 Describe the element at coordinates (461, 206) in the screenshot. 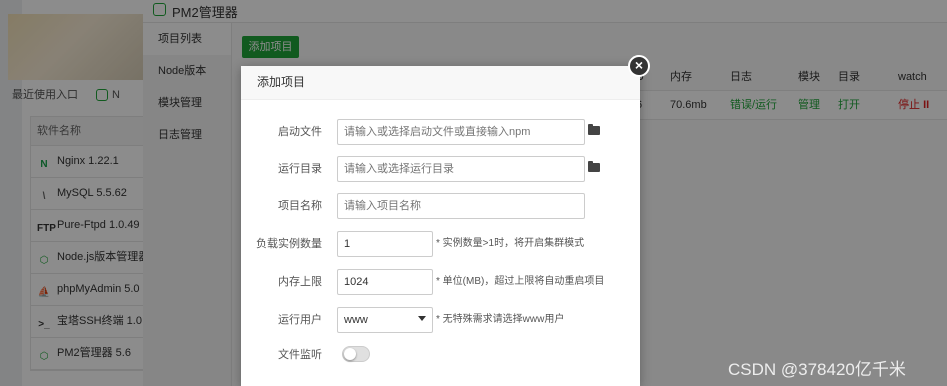

I see `project-name-input` at that location.